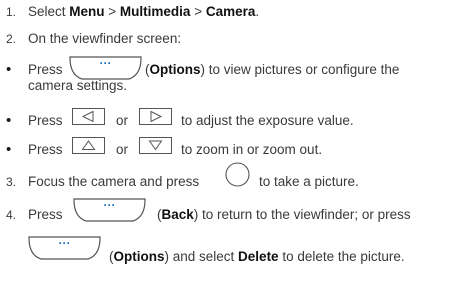 The height and width of the screenshot is (282, 453). Describe the element at coordinates (230, 11) in the screenshot. I see `camera-label: Camera` at that location.